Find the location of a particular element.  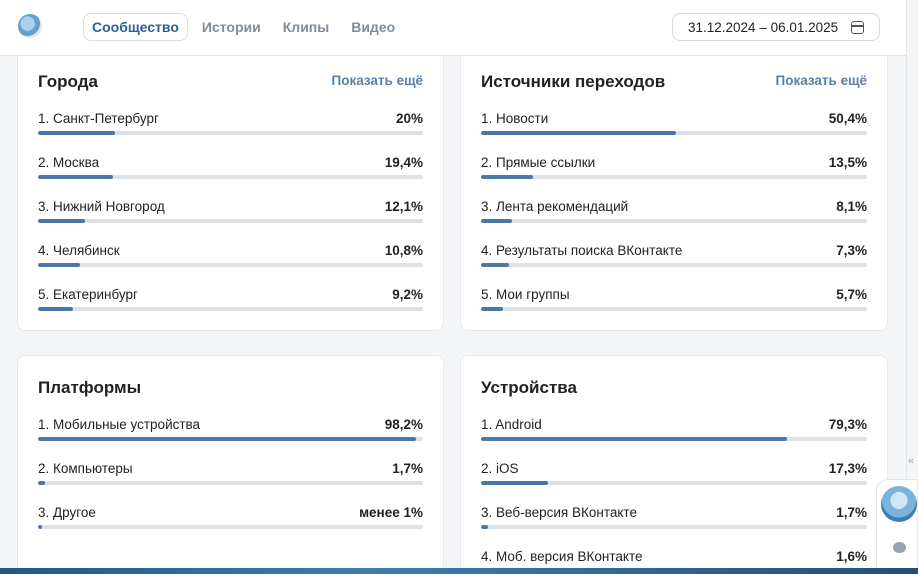

stat-label: 4. Результаты поиска ВКонтакте is located at coordinates (582, 250).